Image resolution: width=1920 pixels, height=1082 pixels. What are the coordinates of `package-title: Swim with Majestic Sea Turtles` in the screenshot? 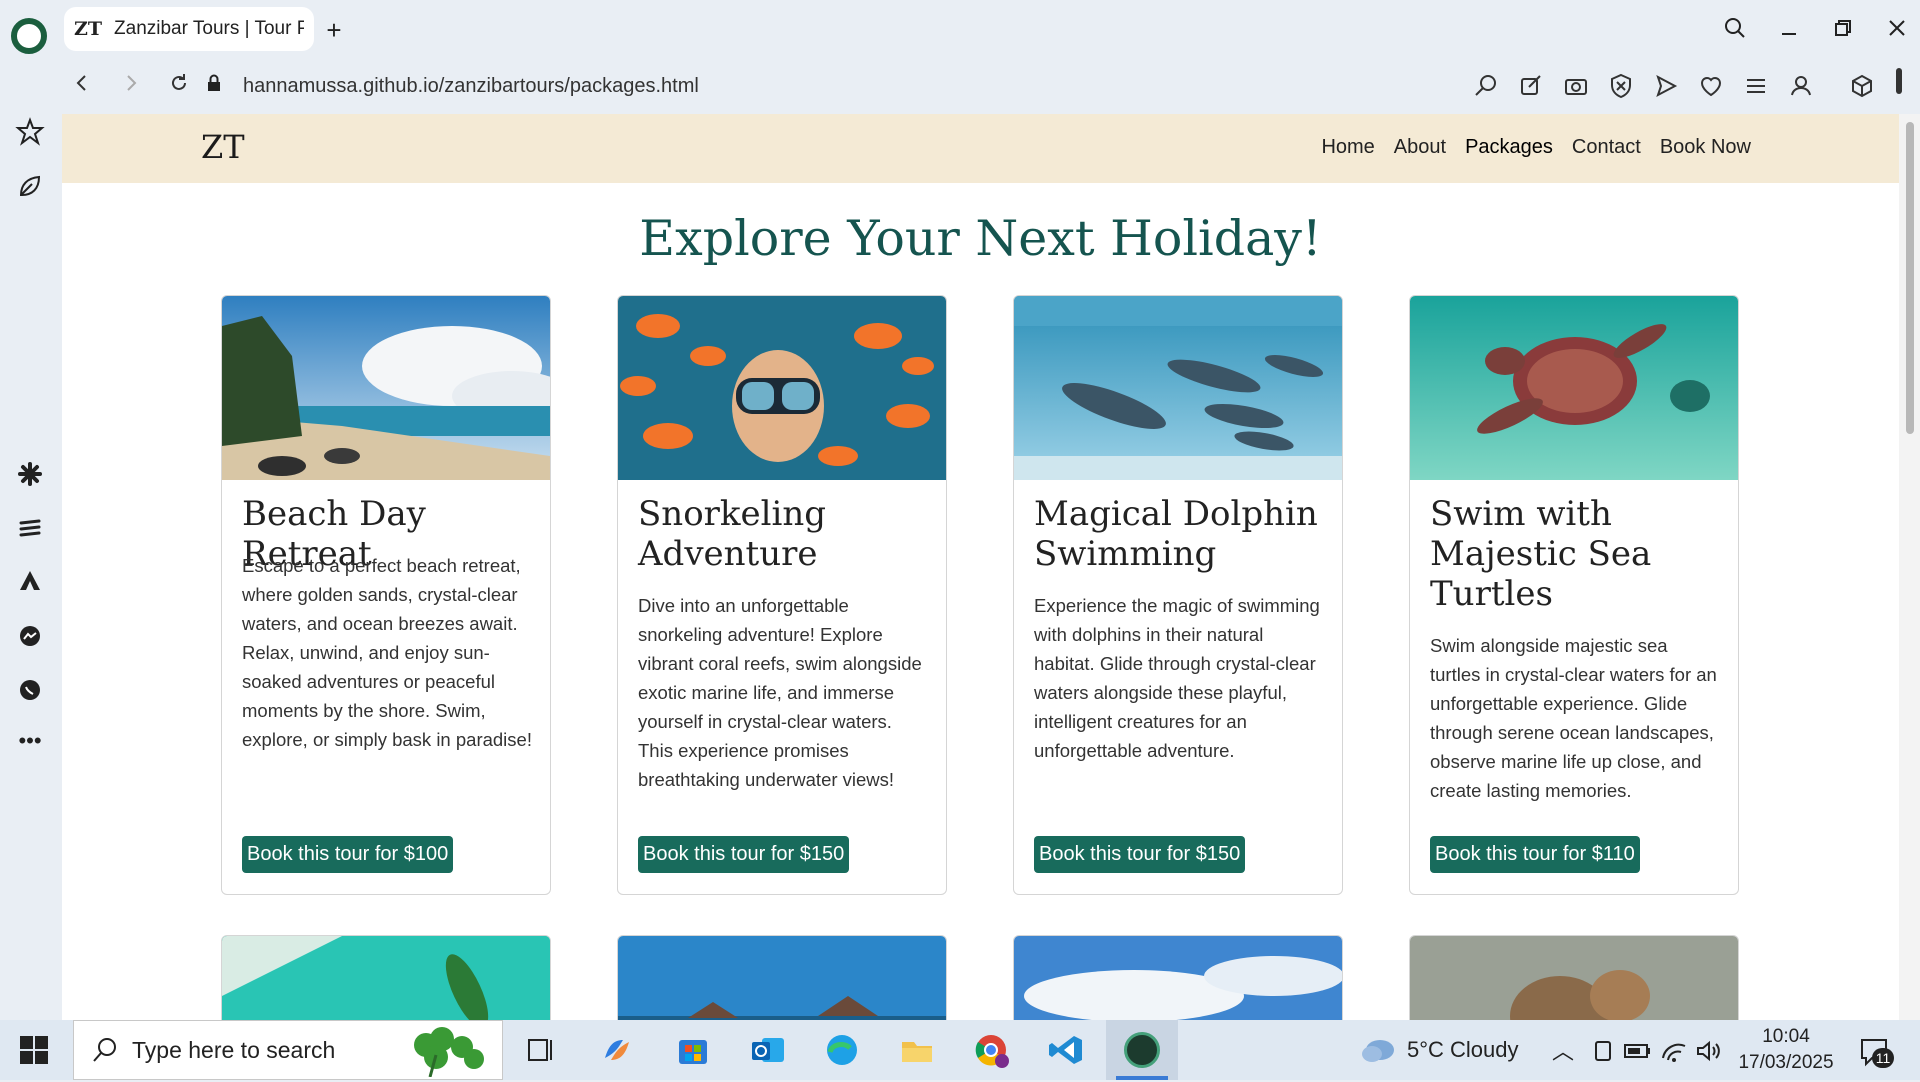 It's located at (1541, 554).